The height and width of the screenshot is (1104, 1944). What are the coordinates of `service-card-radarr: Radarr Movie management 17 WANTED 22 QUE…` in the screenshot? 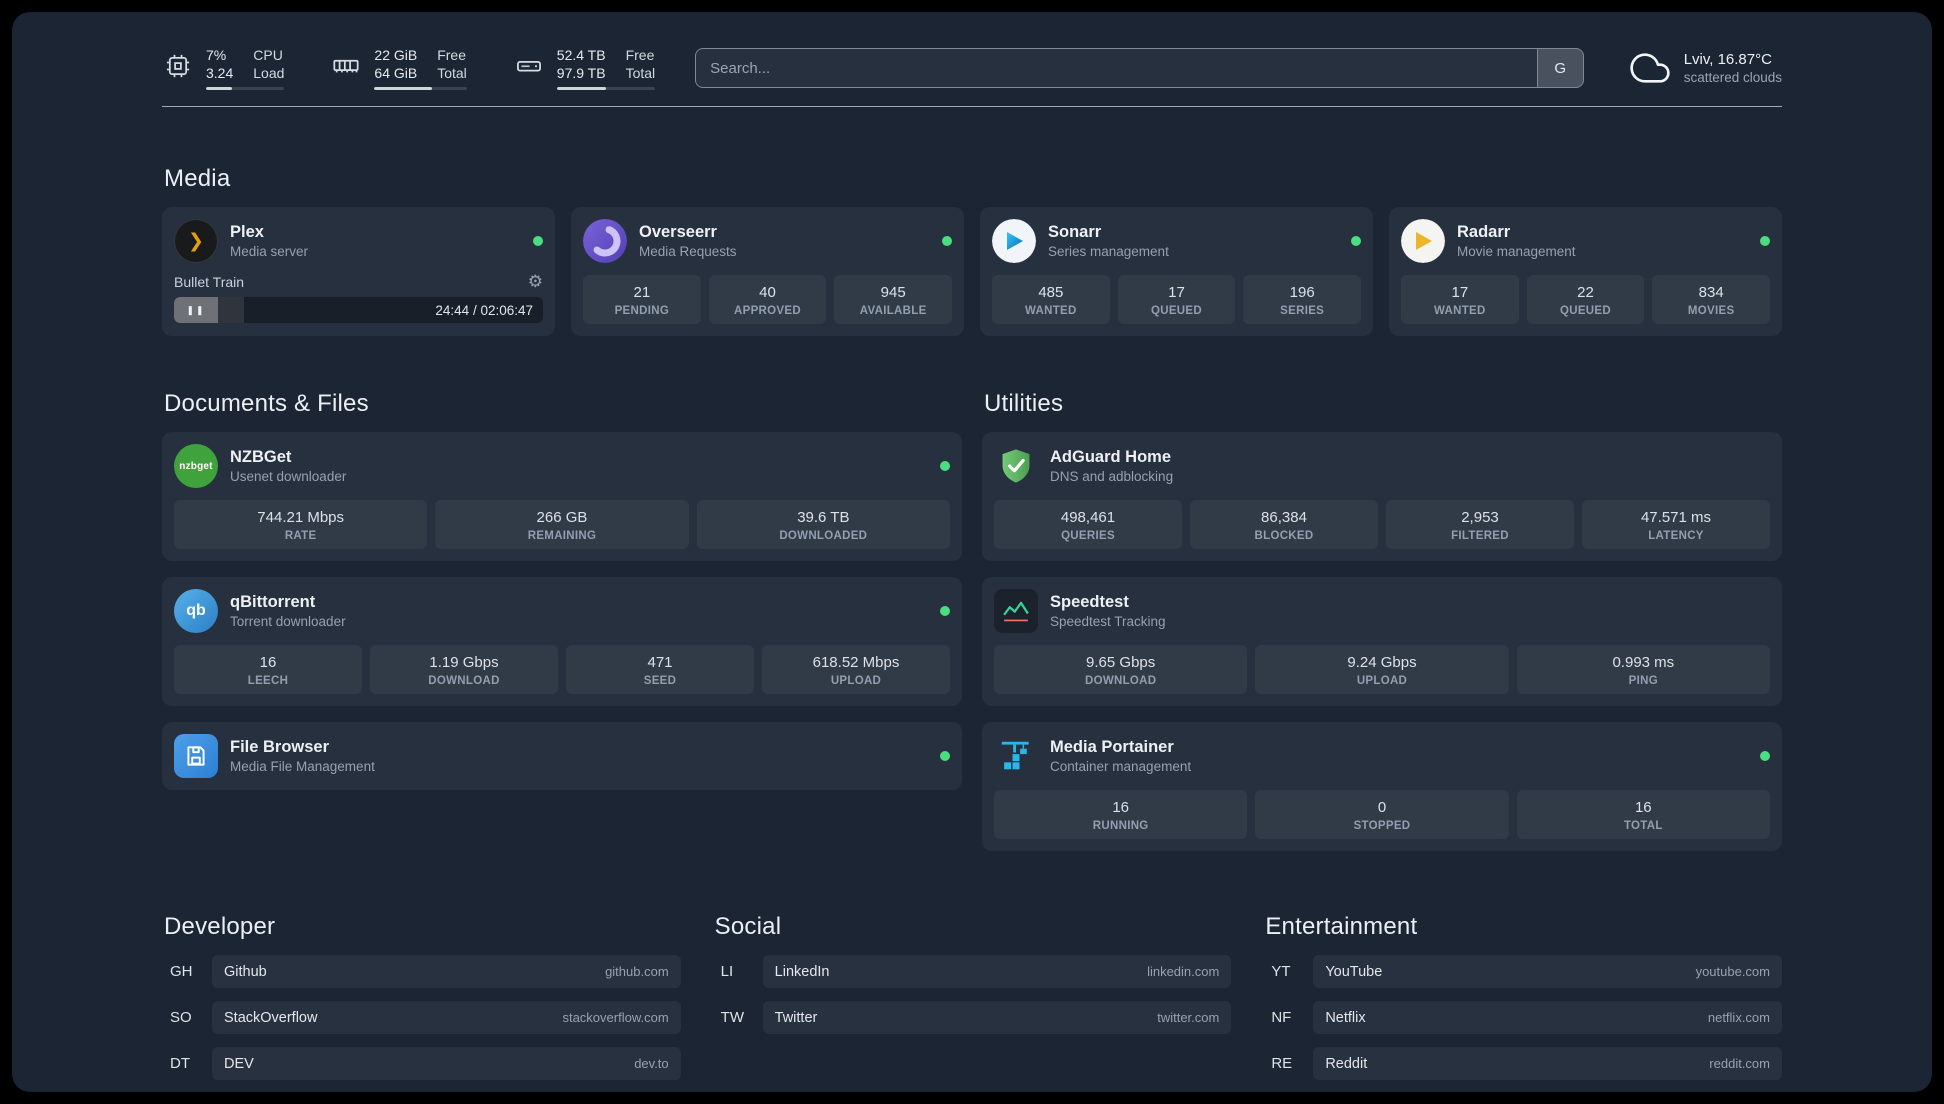 It's located at (1585, 271).